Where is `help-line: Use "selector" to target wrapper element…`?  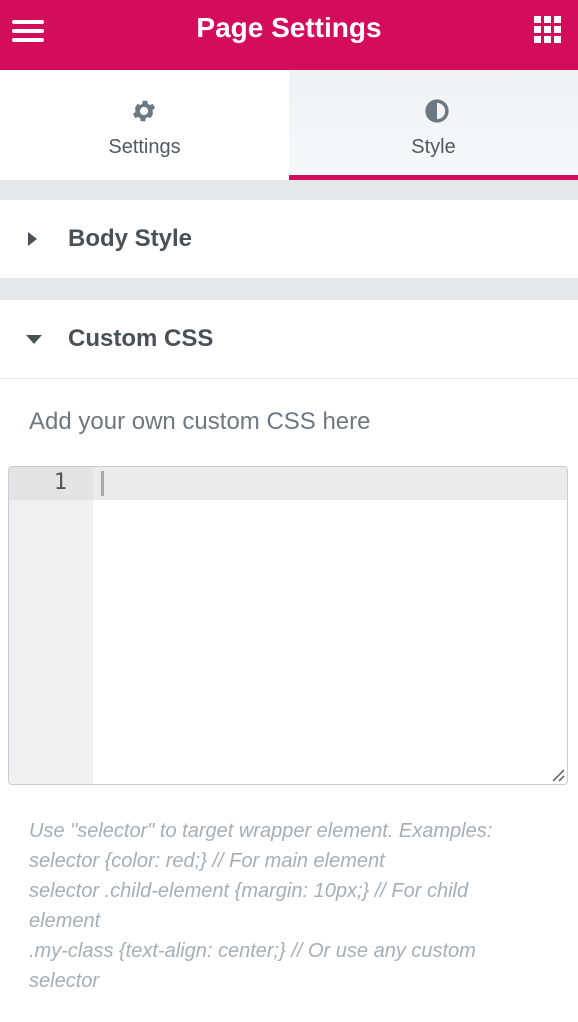 help-line: Use "selector" to target wrapper element… is located at coordinates (261, 831).